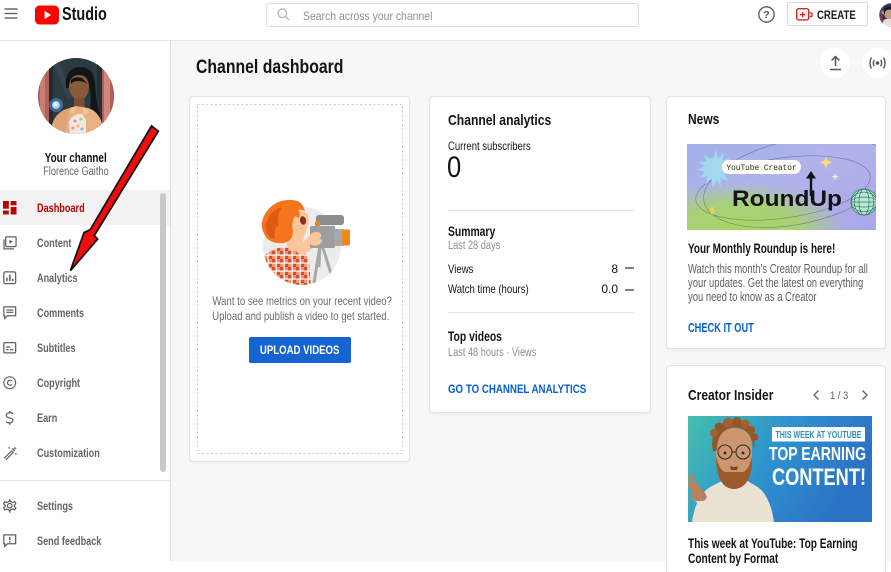 Image resolution: width=891 pixels, height=572 pixels. What do you see at coordinates (819, 477) in the screenshot?
I see `svg-text: CONTENT!` at bounding box center [819, 477].